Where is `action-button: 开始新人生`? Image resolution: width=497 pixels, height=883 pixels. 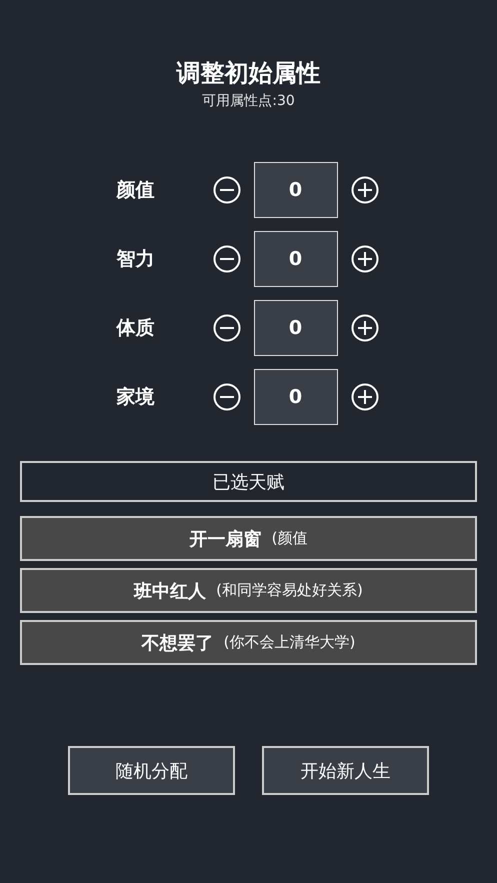 action-button: 开始新人生 is located at coordinates (345, 770).